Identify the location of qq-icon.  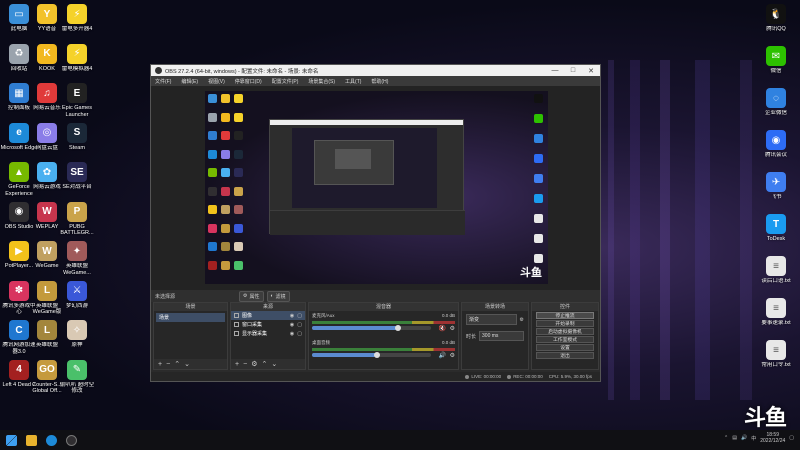
(538, 98).